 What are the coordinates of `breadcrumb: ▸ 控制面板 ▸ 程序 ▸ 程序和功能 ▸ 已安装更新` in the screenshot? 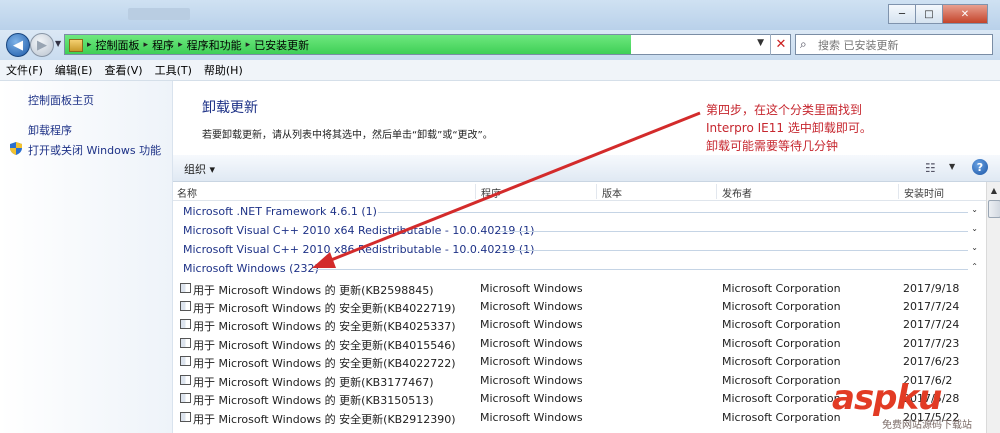 It's located at (189, 45).